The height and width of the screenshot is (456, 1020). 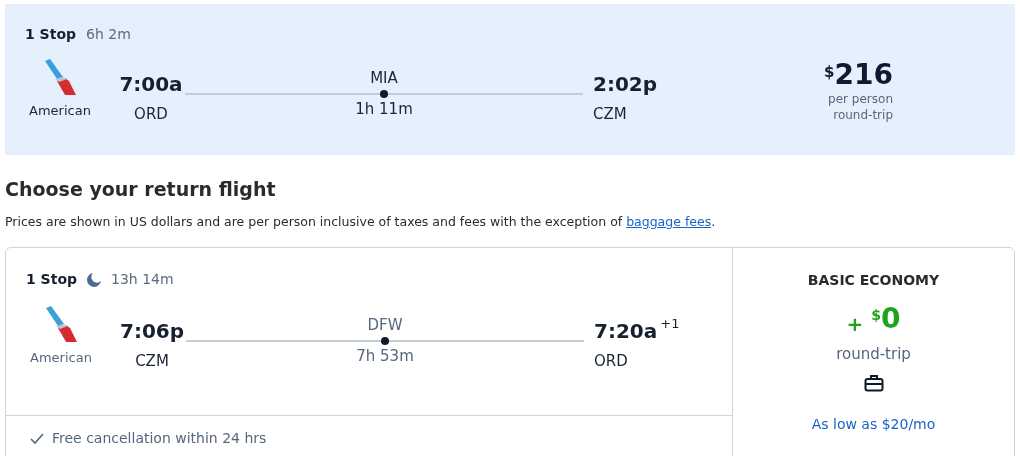 I want to click on trip-duration: 6h 2m, so click(x=108, y=34).